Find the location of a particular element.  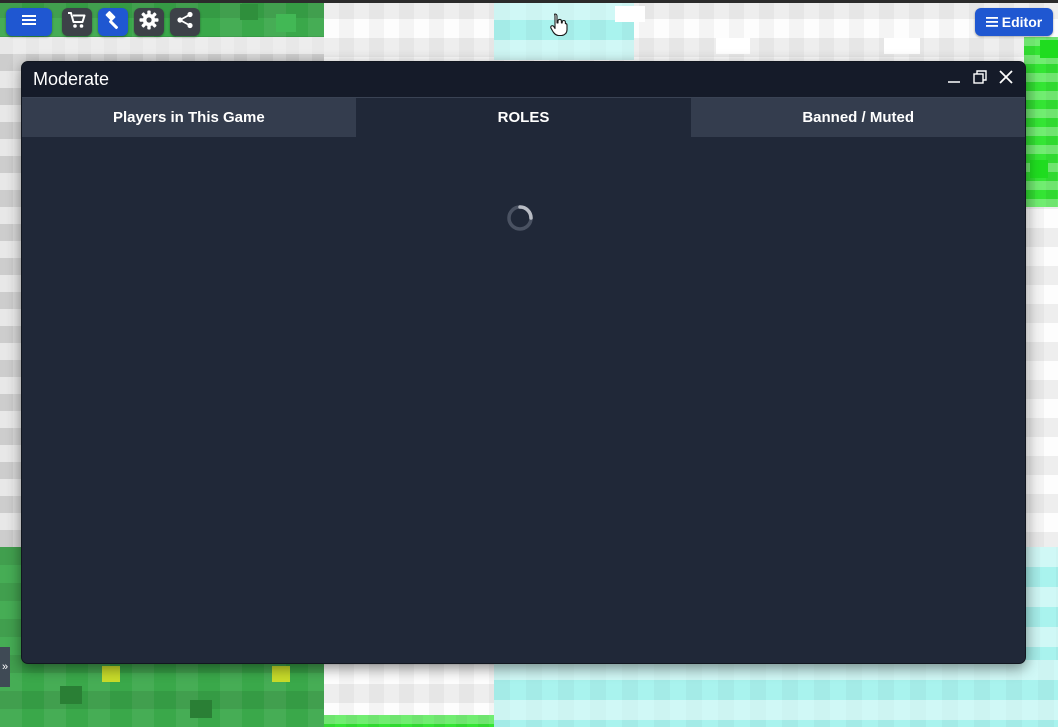

tab-players-in-this-game: Players in This Game is located at coordinates (189, 117).